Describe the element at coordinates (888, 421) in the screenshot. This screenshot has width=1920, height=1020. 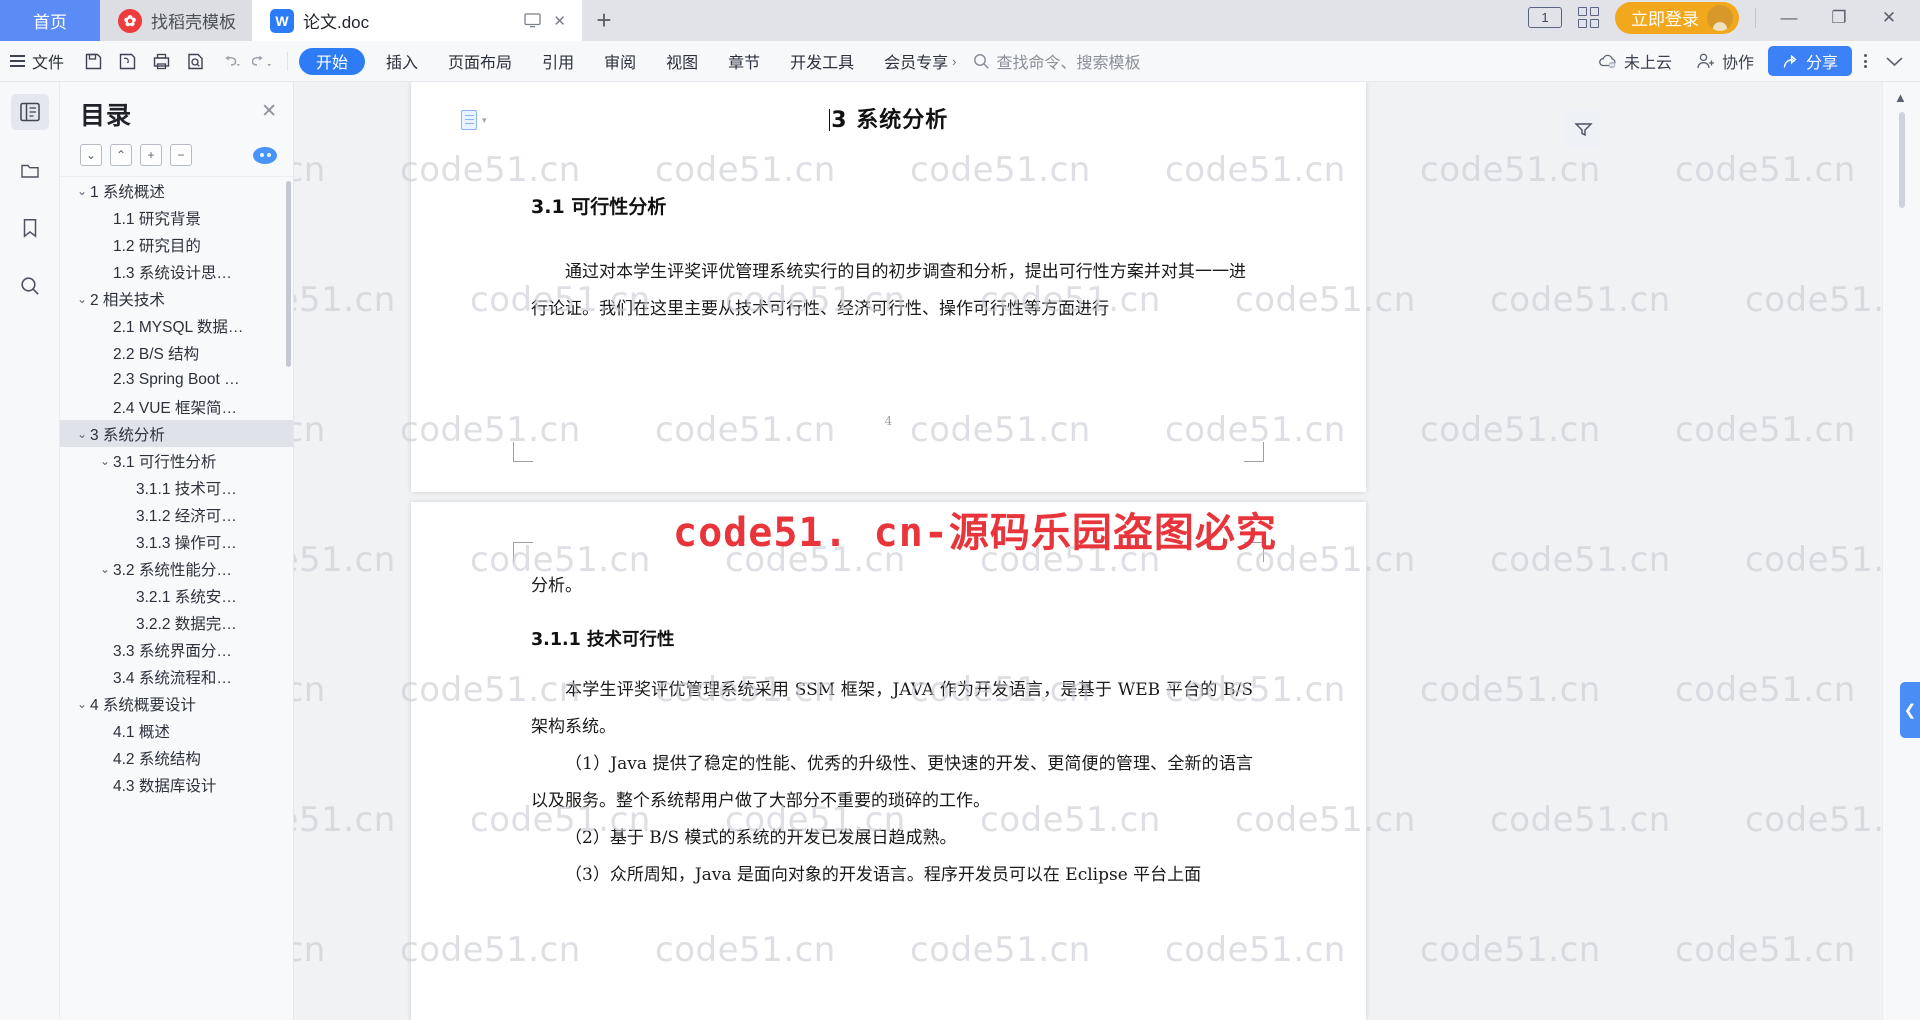
I see `page-number: 4` at that location.